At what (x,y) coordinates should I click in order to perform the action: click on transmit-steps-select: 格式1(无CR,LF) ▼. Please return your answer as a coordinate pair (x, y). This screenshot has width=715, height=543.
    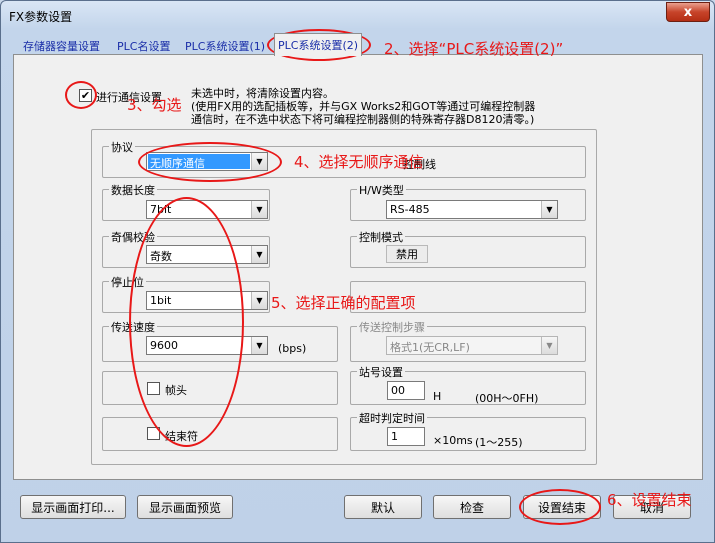
    Looking at the image, I should click on (472, 345).